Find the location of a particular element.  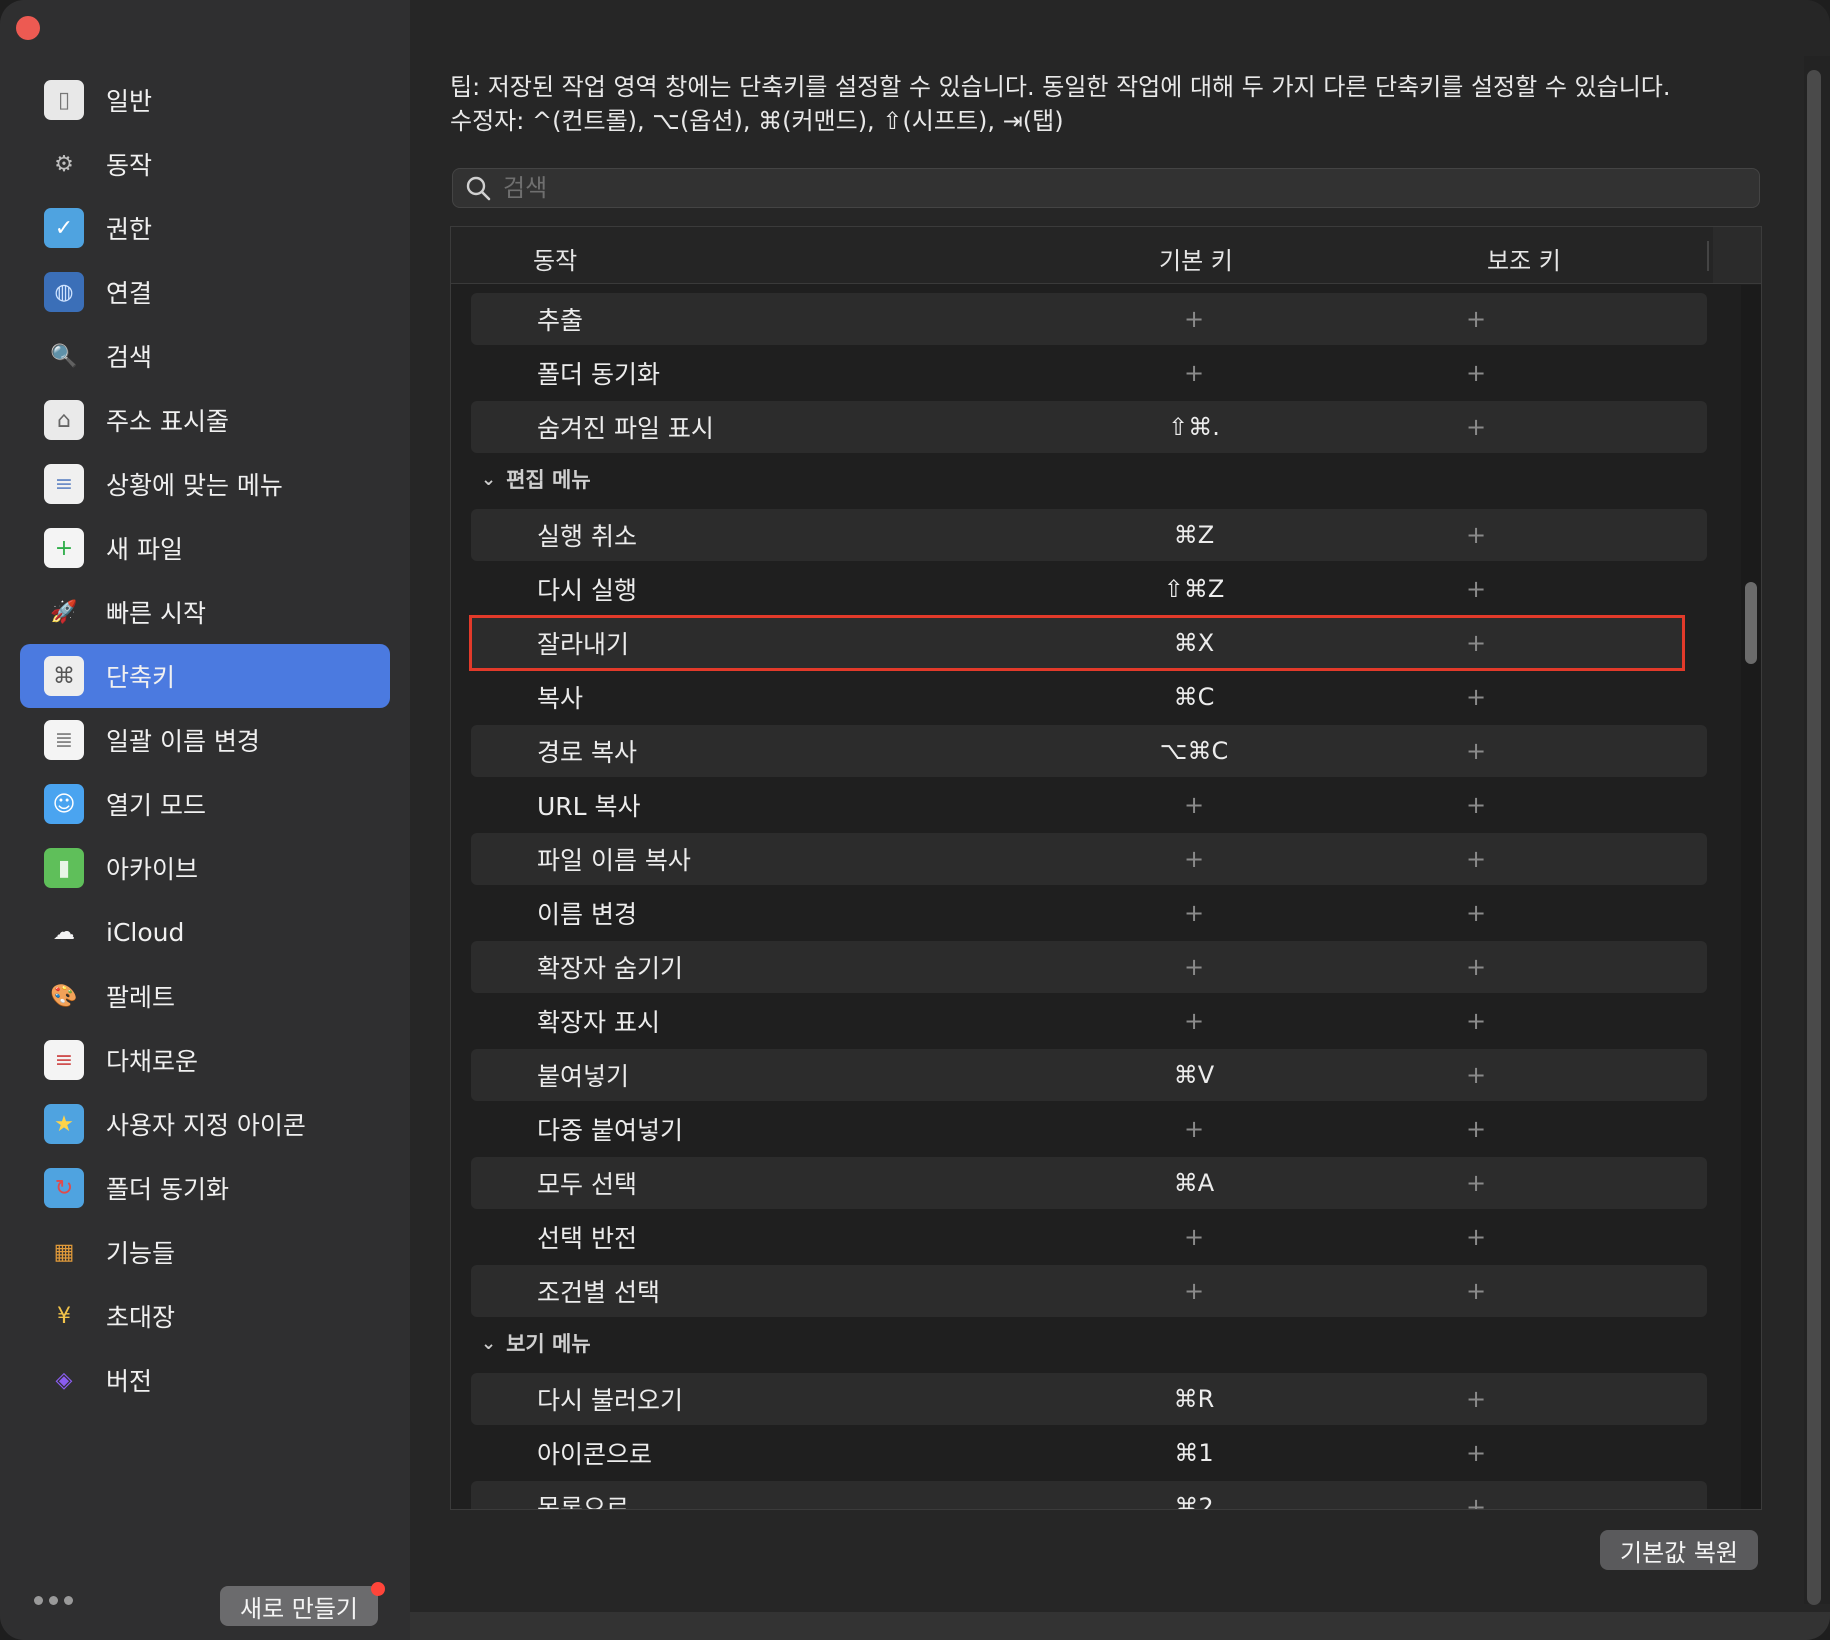

table-row: 파일 이름 복사 + + is located at coordinates (1089, 859).